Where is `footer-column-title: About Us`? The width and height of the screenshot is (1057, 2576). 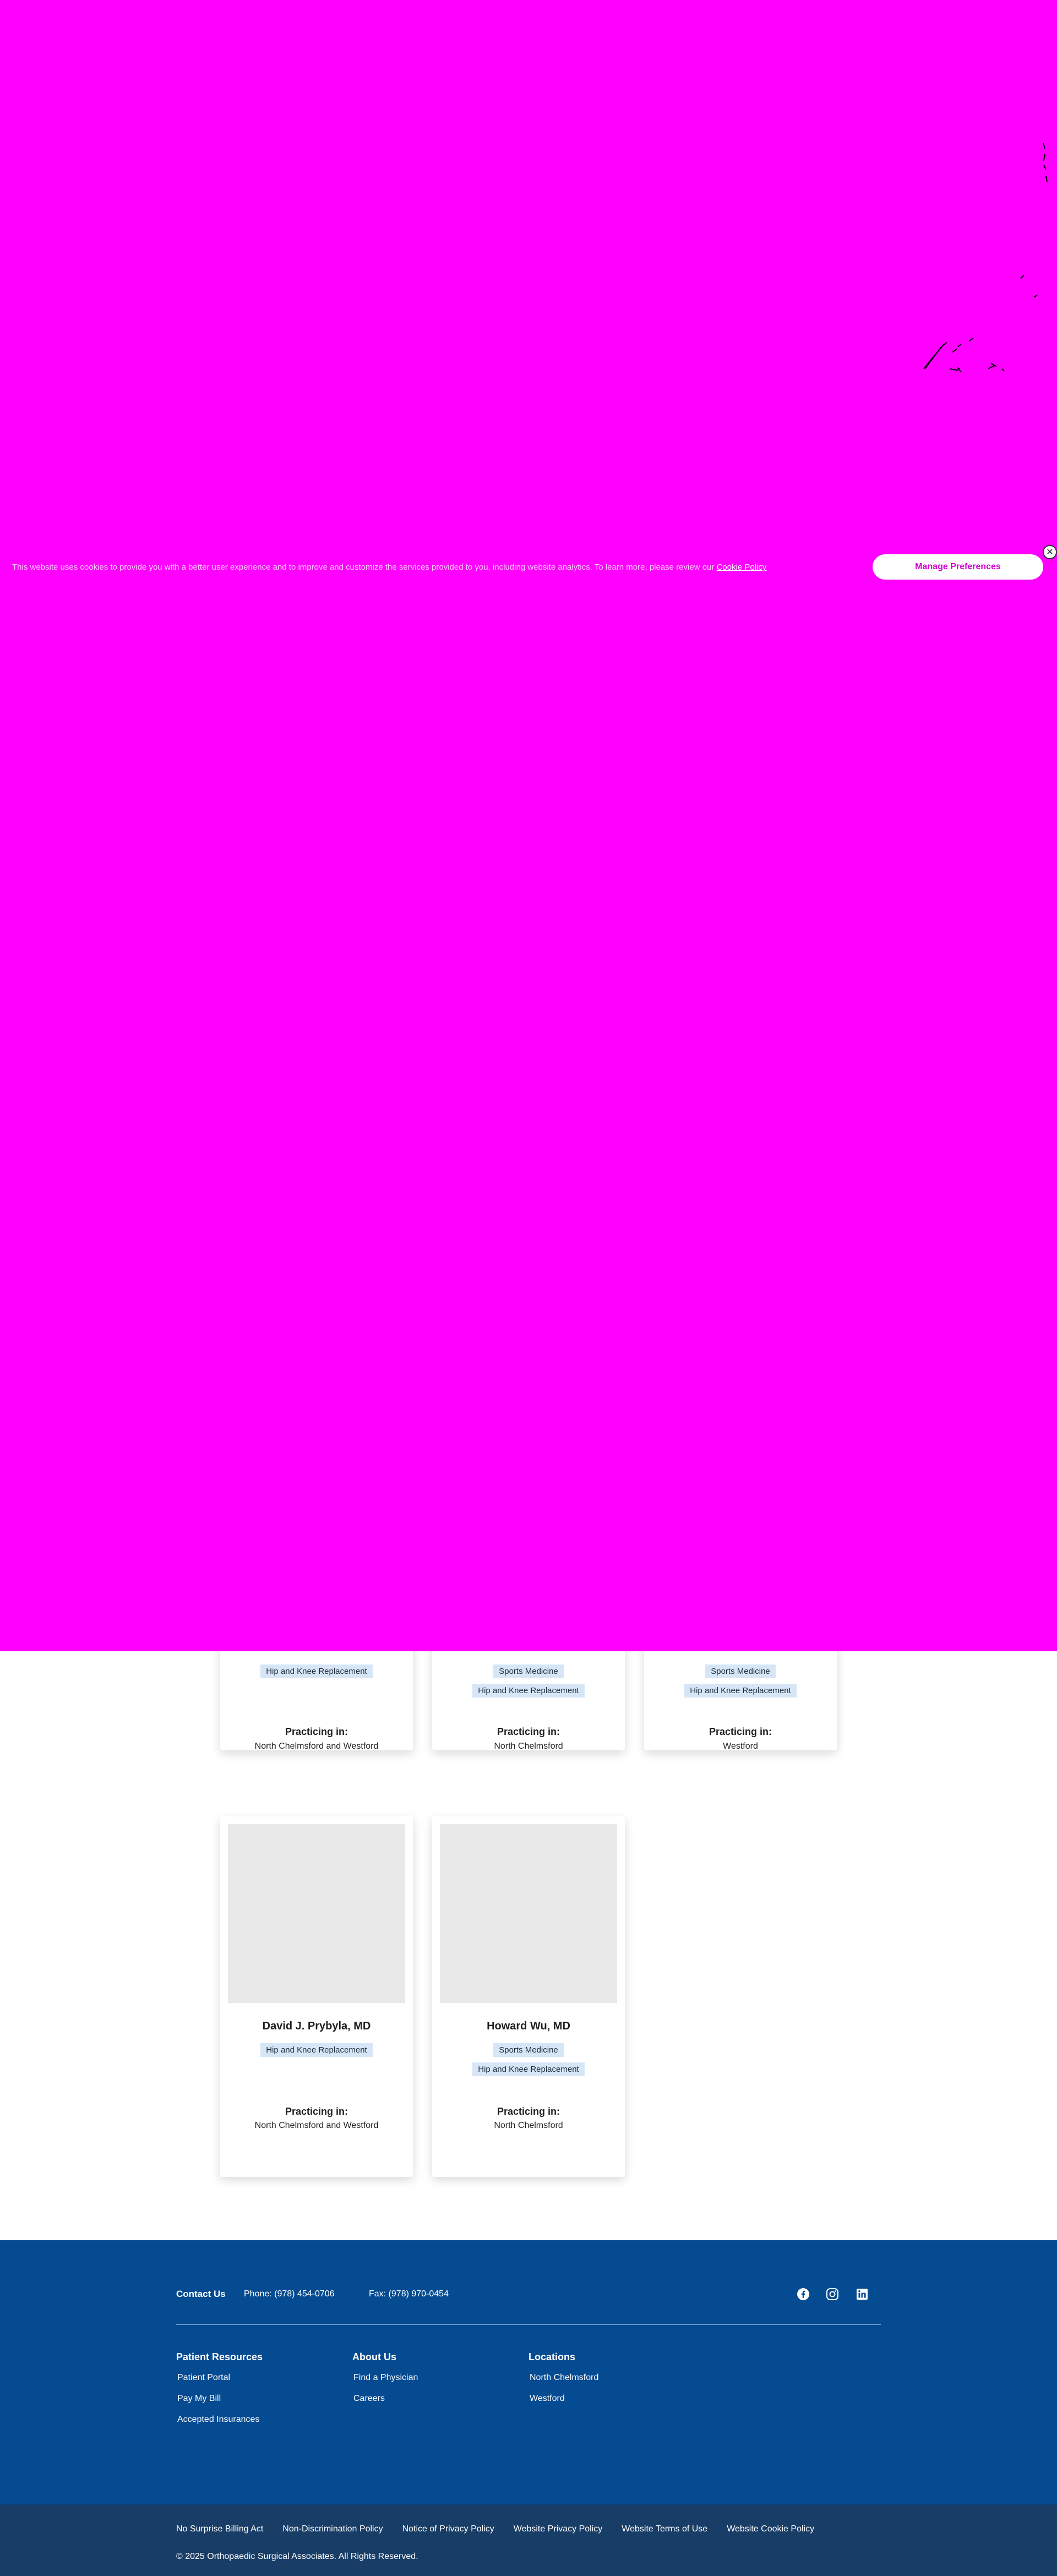 footer-column-title: About Us is located at coordinates (374, 2356).